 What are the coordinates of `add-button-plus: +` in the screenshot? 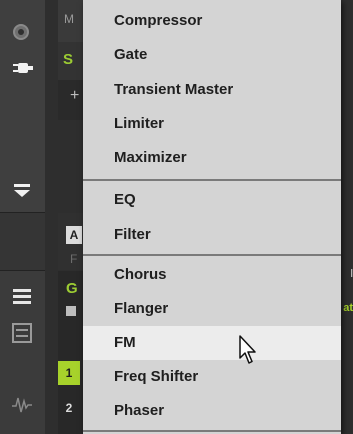 It's located at (74, 96).